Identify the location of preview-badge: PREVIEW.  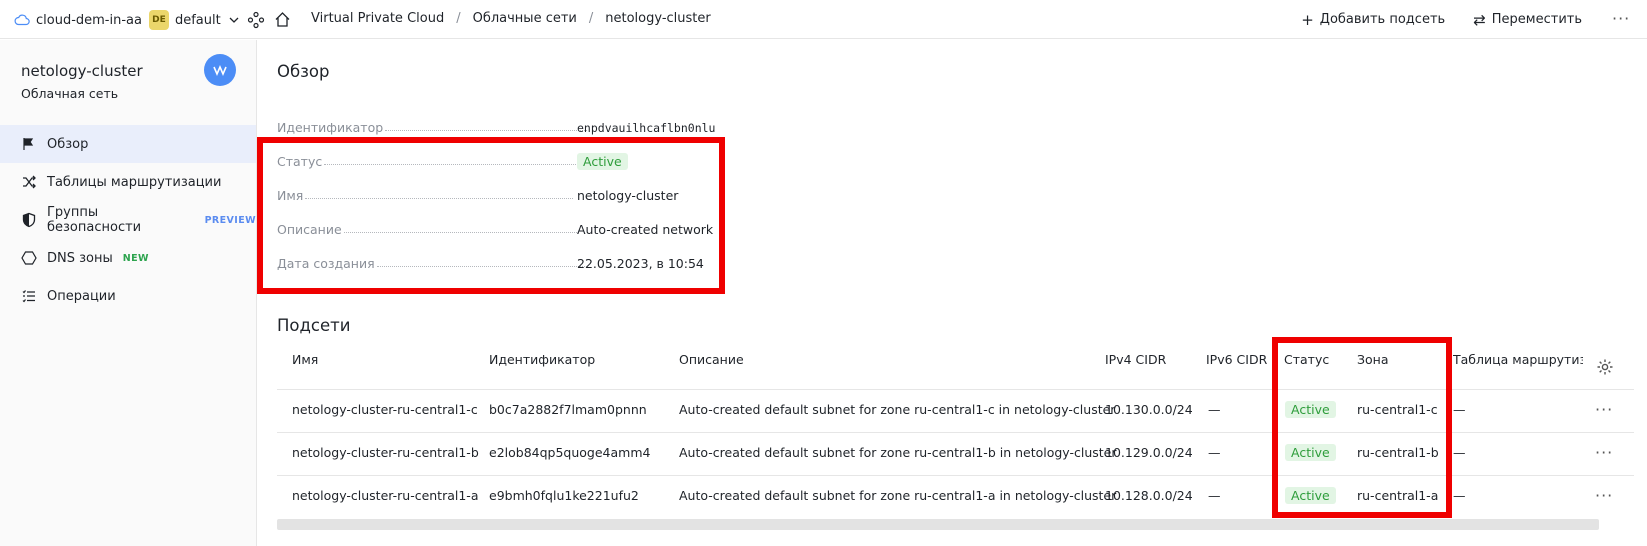
(230, 220).